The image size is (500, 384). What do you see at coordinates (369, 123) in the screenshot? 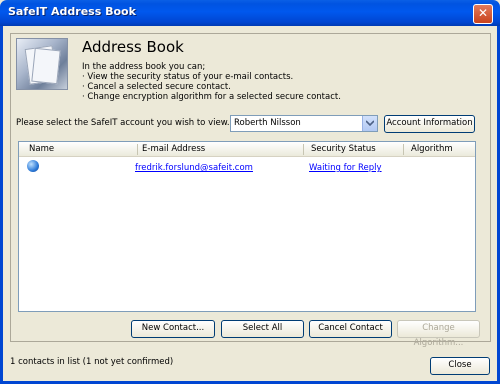
I see `chevron-down-icon` at bounding box center [369, 123].